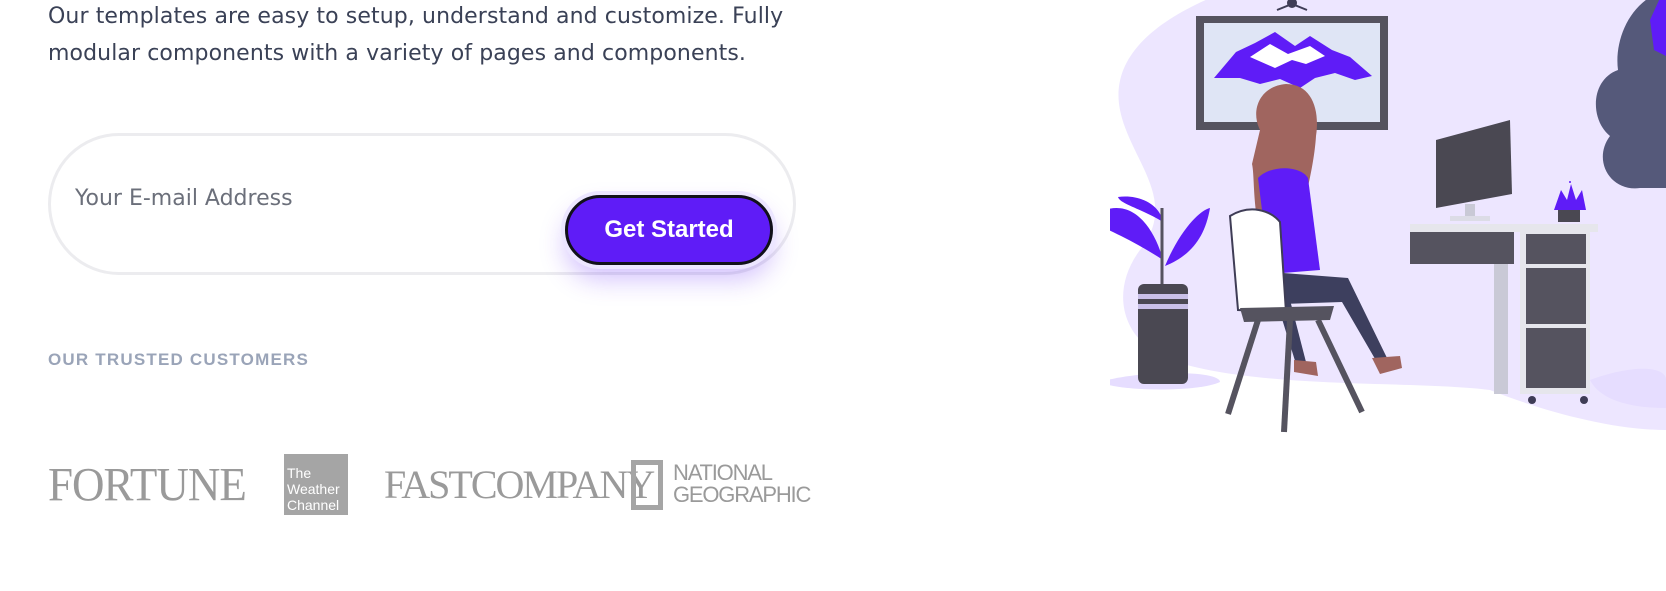  Describe the element at coordinates (147, 485) in the screenshot. I see `fortune-logo: FORTUNE` at that location.